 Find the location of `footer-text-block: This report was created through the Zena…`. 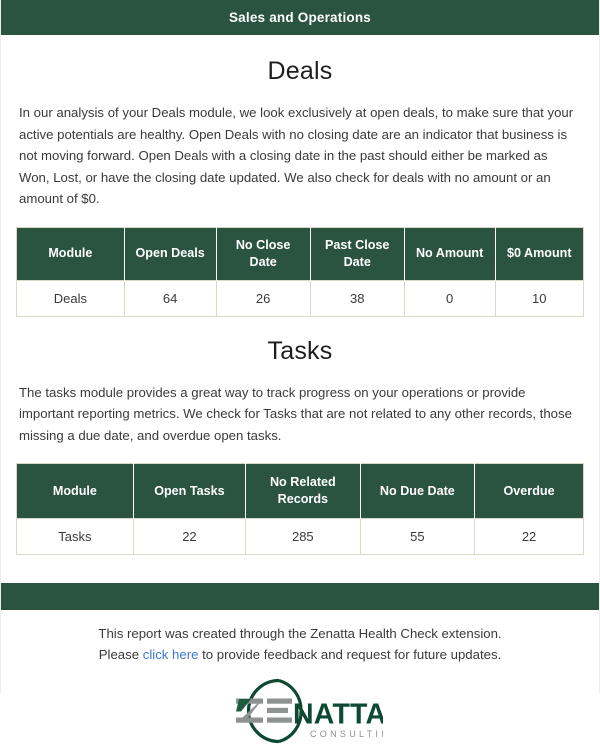

footer-text-block: This report was created through the Zena… is located at coordinates (300, 637).